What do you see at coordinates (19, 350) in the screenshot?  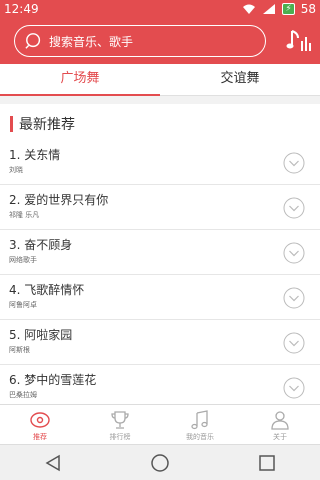 I see `song-artist: 阿斯根` at bounding box center [19, 350].